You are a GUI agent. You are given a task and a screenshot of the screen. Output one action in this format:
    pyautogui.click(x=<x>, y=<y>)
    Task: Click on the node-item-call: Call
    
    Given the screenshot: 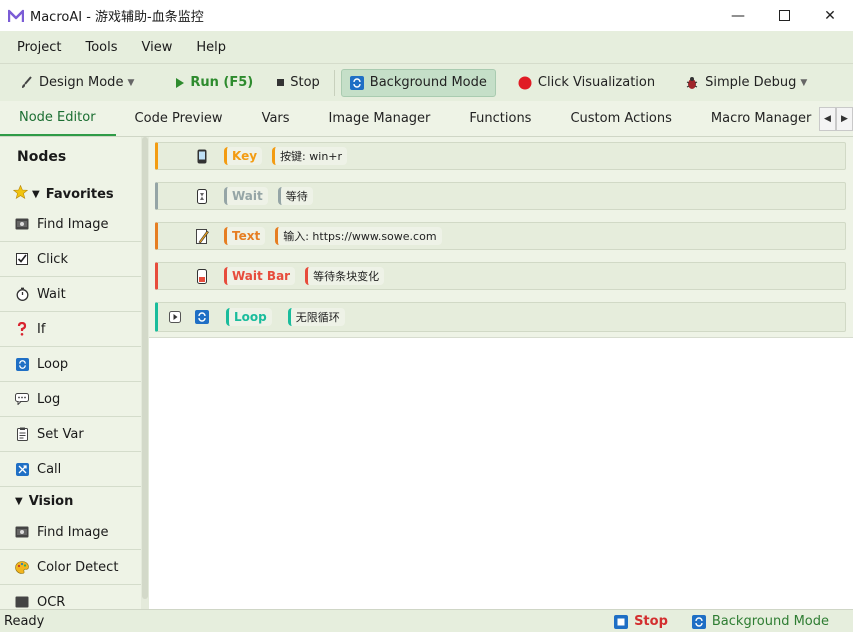 What is the action you would take?
    pyautogui.click(x=70, y=469)
    